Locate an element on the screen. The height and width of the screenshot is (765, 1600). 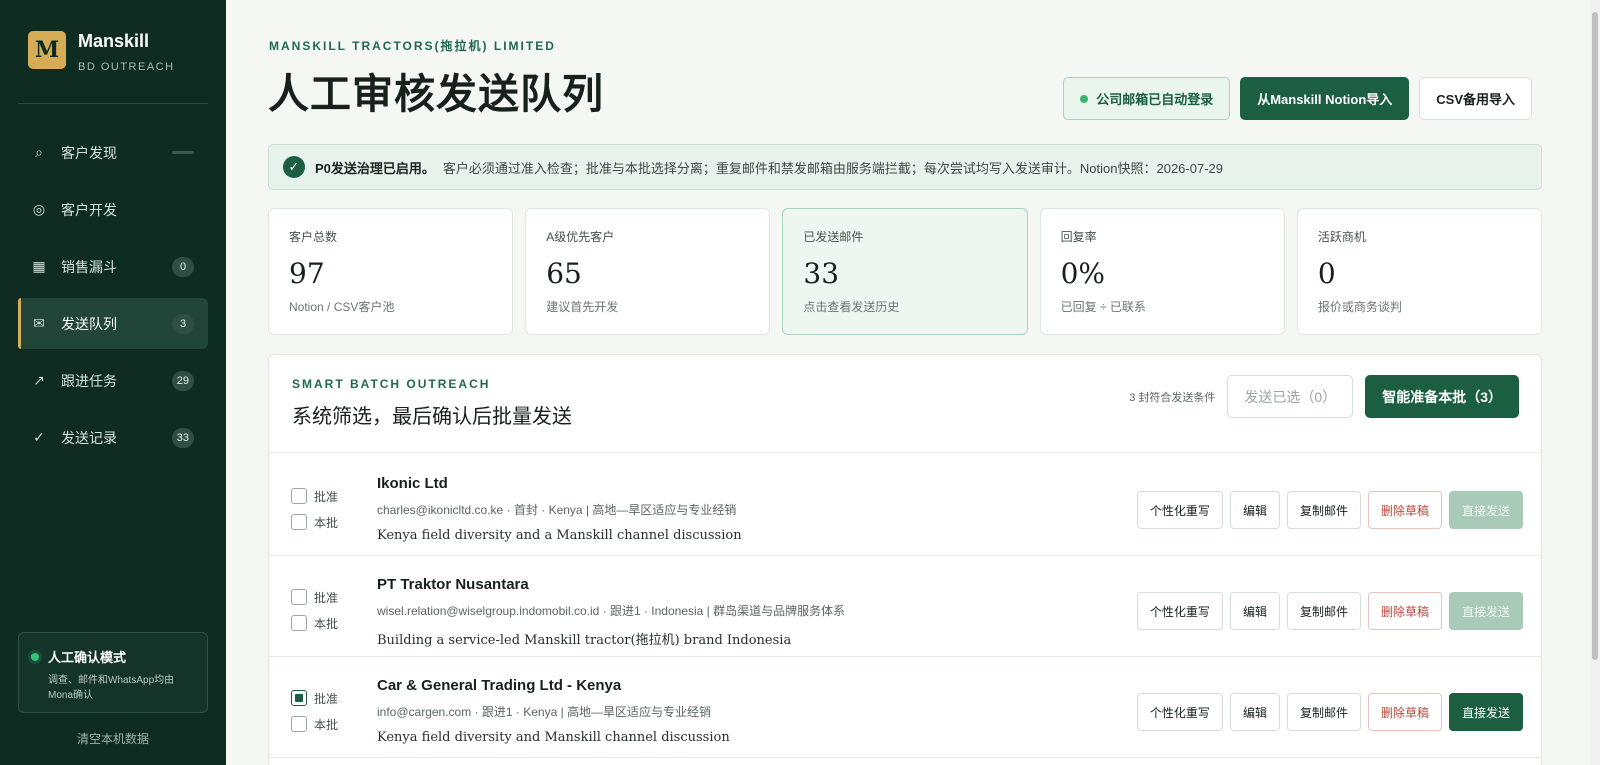
checkbox-label: 批准 is located at coordinates (326, 698).